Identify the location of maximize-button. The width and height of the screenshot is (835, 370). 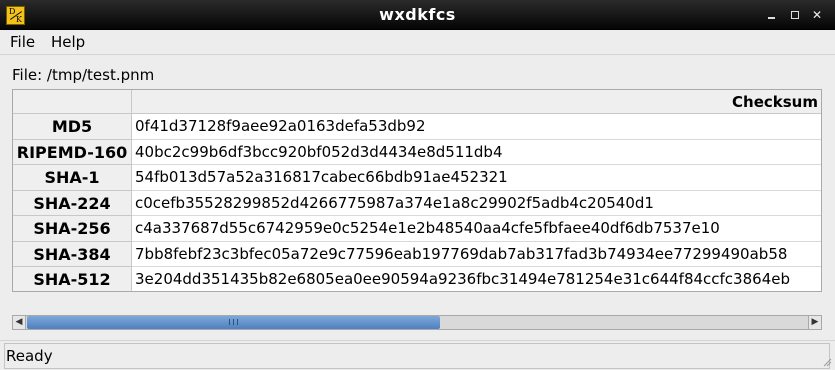
(795, 15).